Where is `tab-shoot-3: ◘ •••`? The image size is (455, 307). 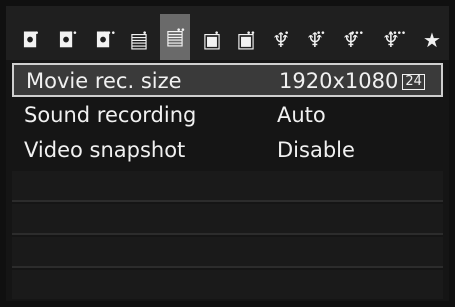 tab-shoot-3: ◘ ••• is located at coordinates (103, 40).